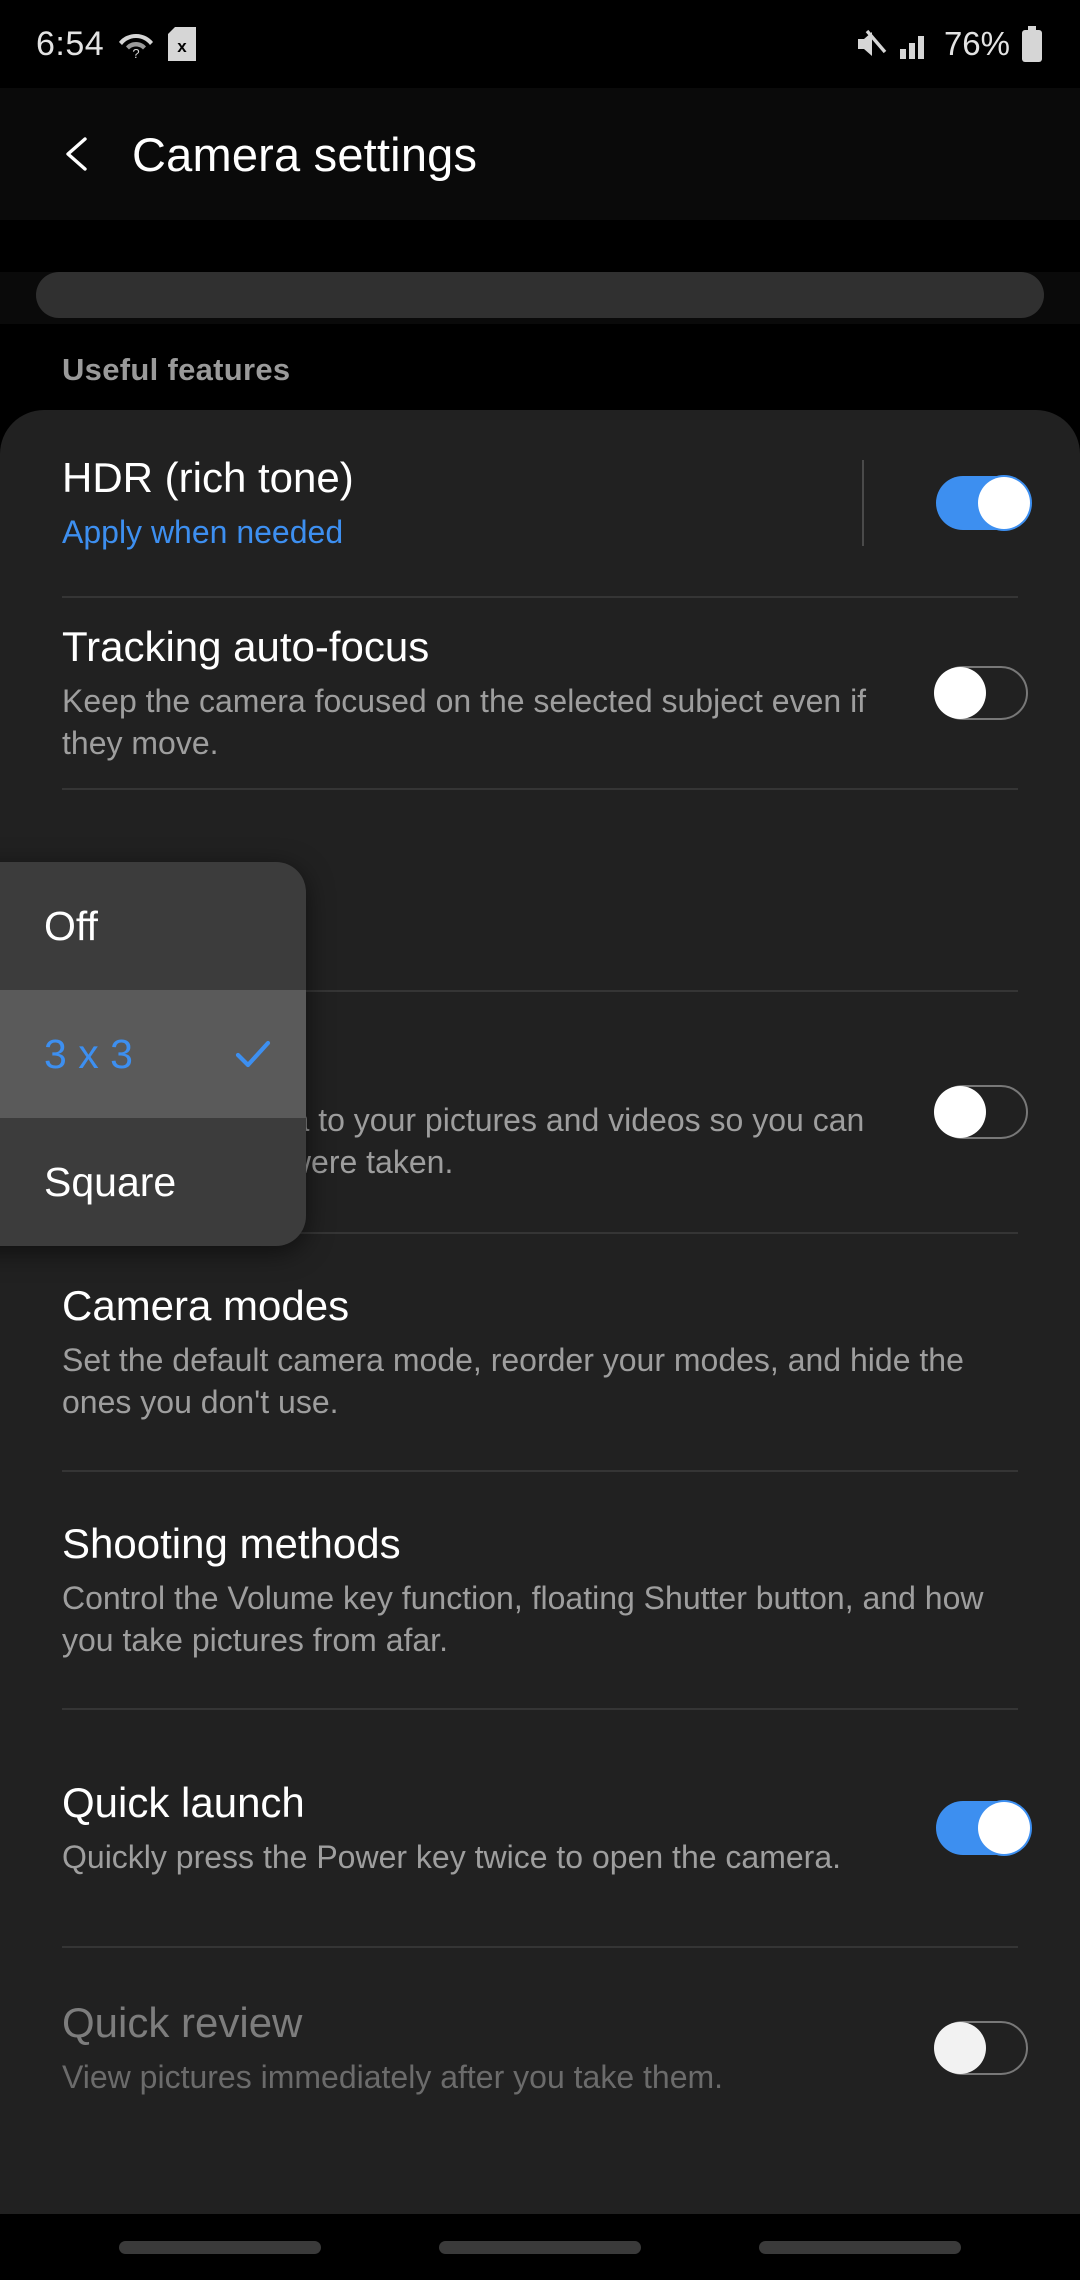 The width and height of the screenshot is (1080, 2280). I want to click on back-button, so click(860, 2247).